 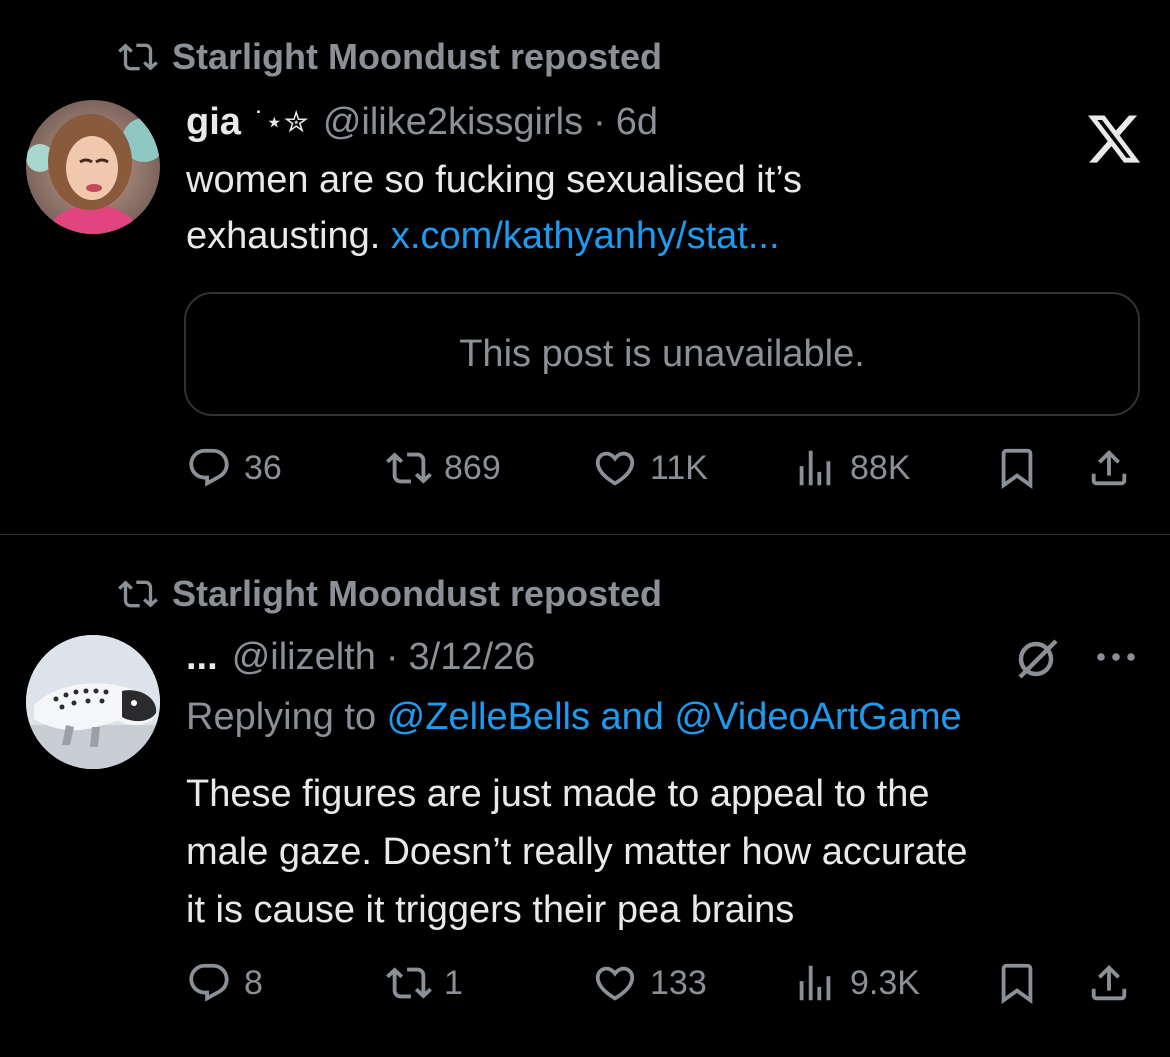 I want to click on x-logo-icon, so click(x=1114, y=139).